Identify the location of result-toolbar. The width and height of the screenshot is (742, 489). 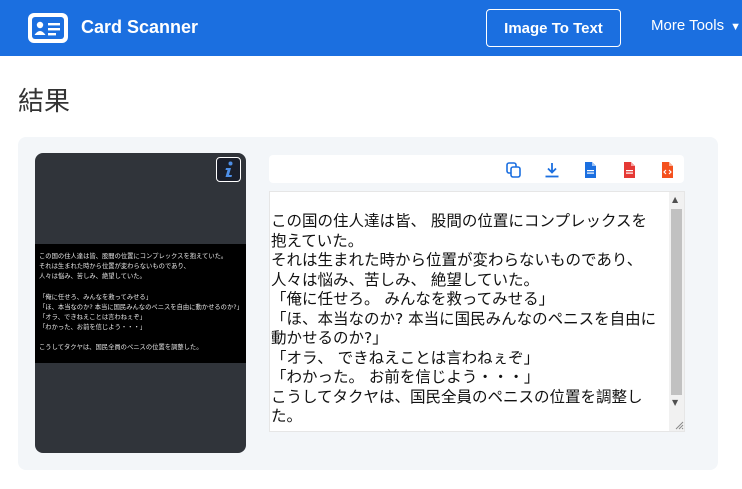
(476, 169).